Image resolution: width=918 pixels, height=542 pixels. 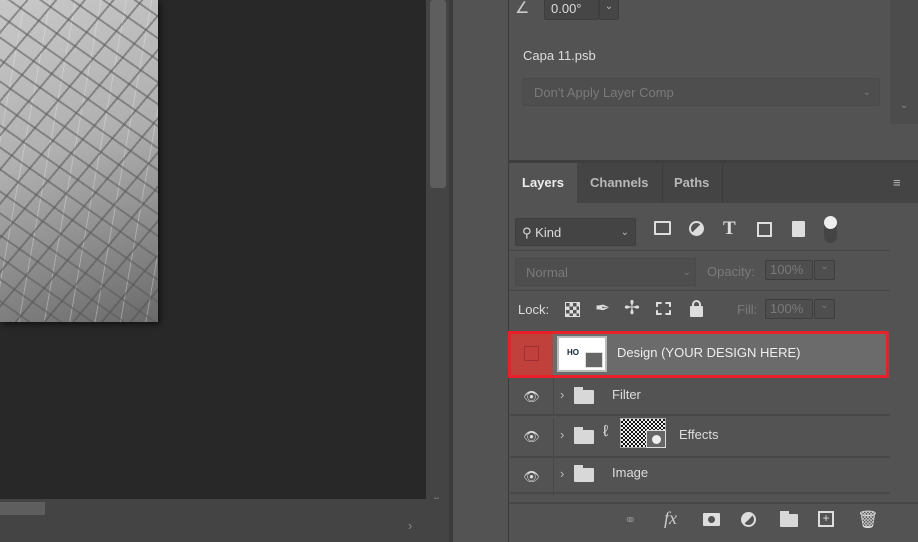 I want to click on lock-transparent-pixels-icon, so click(x=572, y=309).